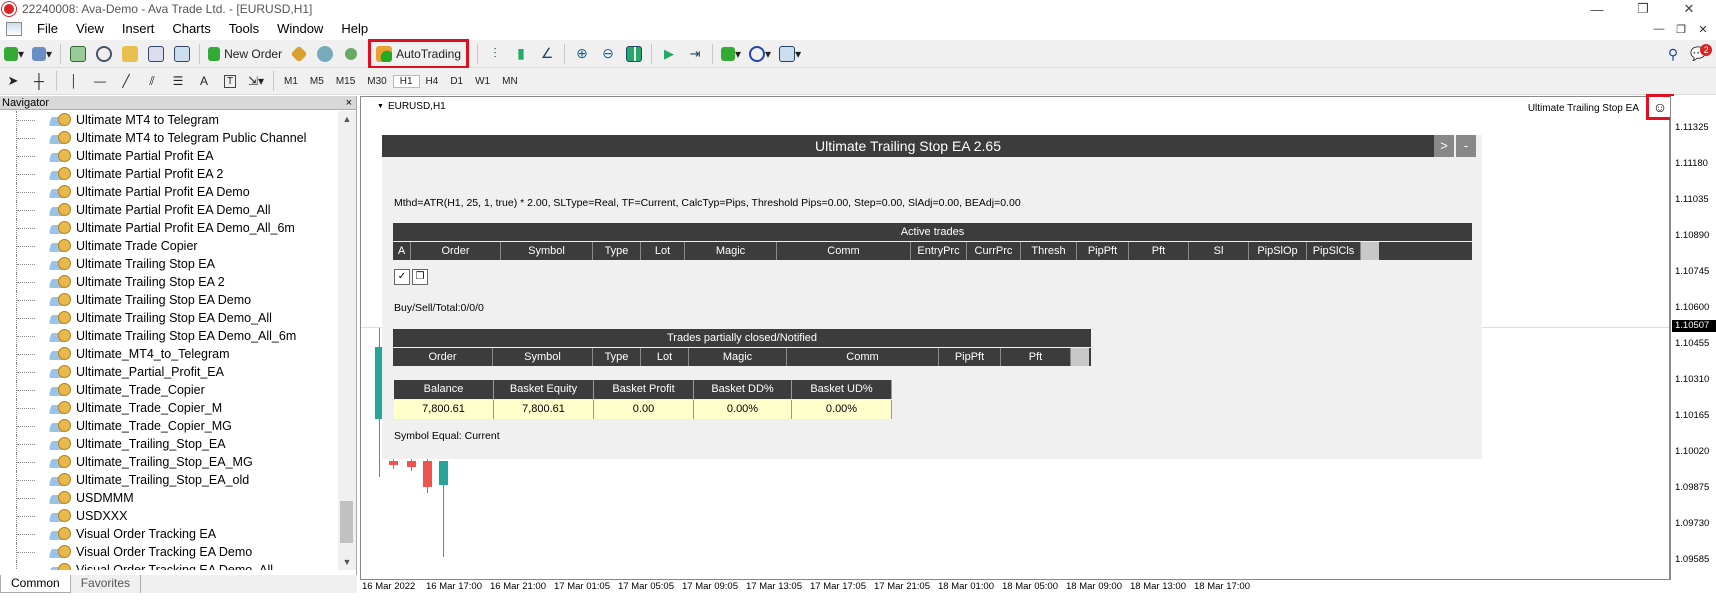 The width and height of the screenshot is (1716, 604). What do you see at coordinates (617, 357) in the screenshot?
I see `partial-col-header: Type` at bounding box center [617, 357].